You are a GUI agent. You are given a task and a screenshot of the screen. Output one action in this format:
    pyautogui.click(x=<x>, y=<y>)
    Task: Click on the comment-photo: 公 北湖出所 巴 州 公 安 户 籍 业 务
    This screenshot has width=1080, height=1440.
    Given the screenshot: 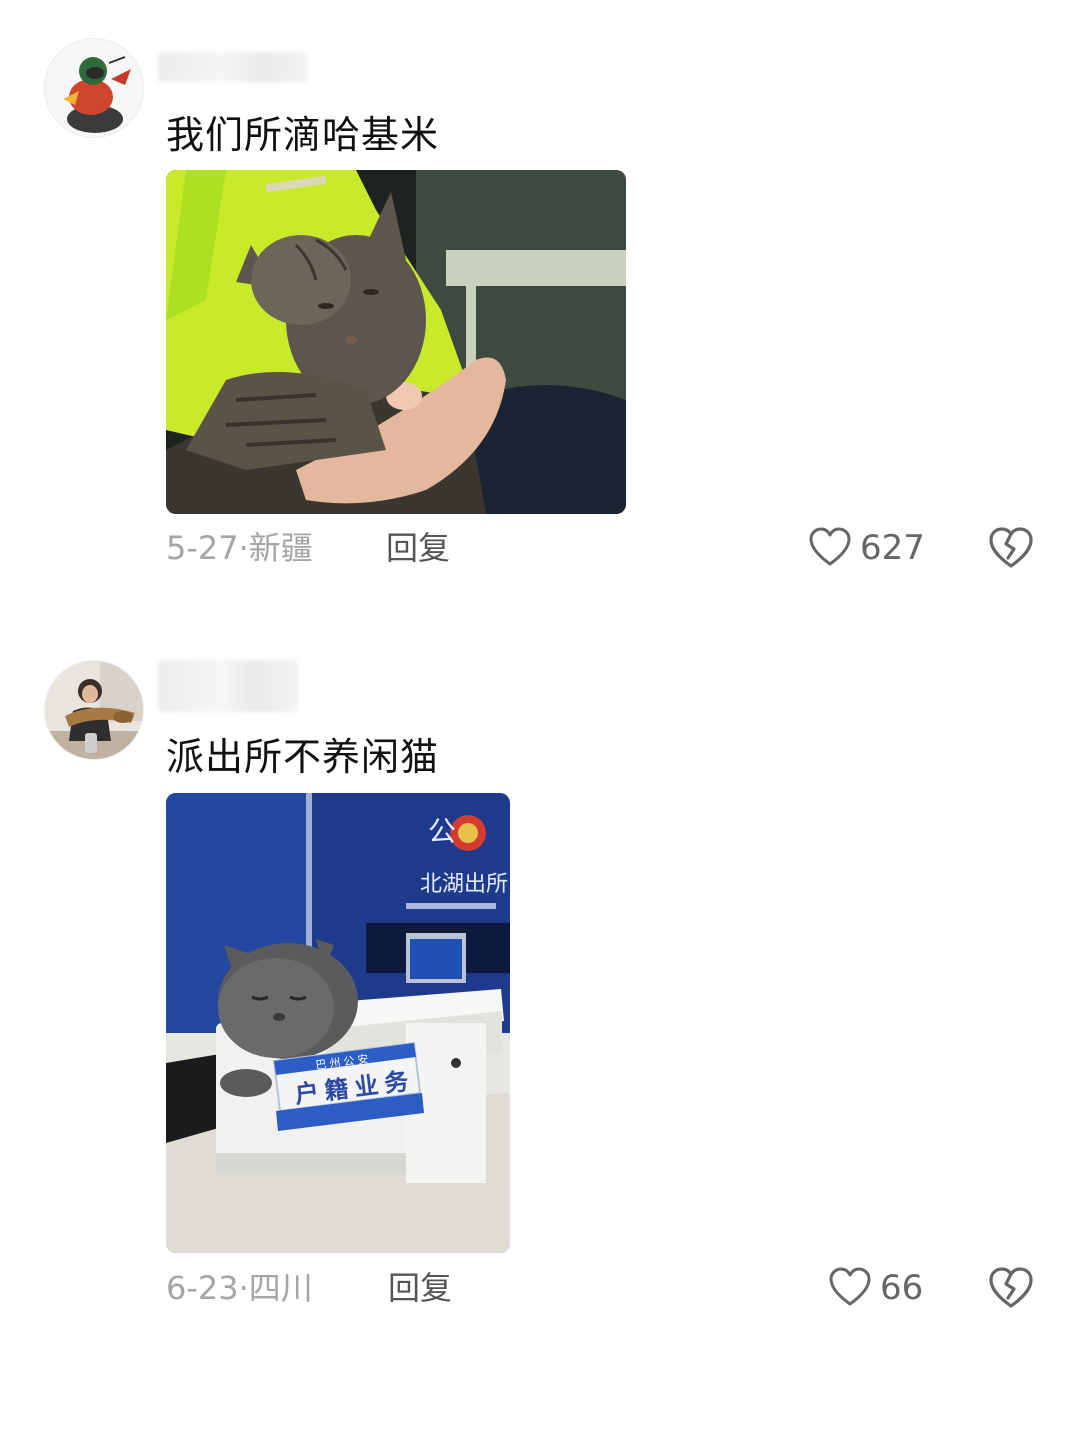 What is the action you would take?
    pyautogui.click(x=338, y=1023)
    